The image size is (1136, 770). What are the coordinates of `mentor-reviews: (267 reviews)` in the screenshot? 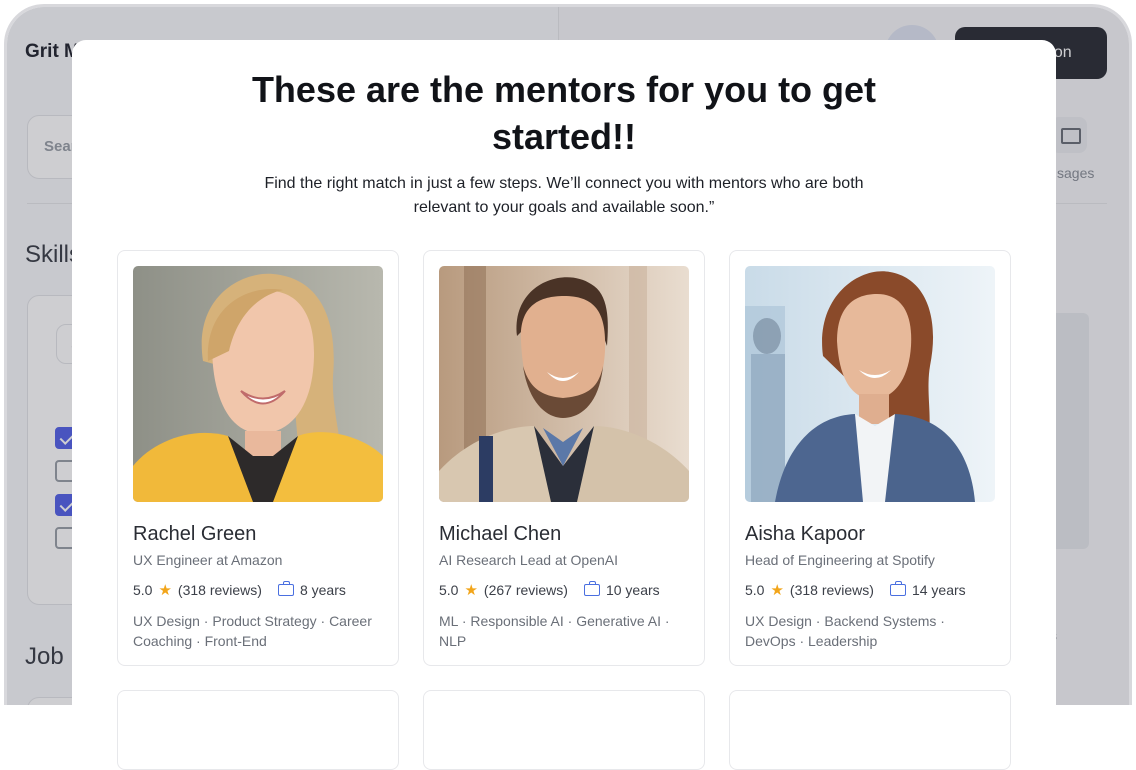 It's located at (525, 590).